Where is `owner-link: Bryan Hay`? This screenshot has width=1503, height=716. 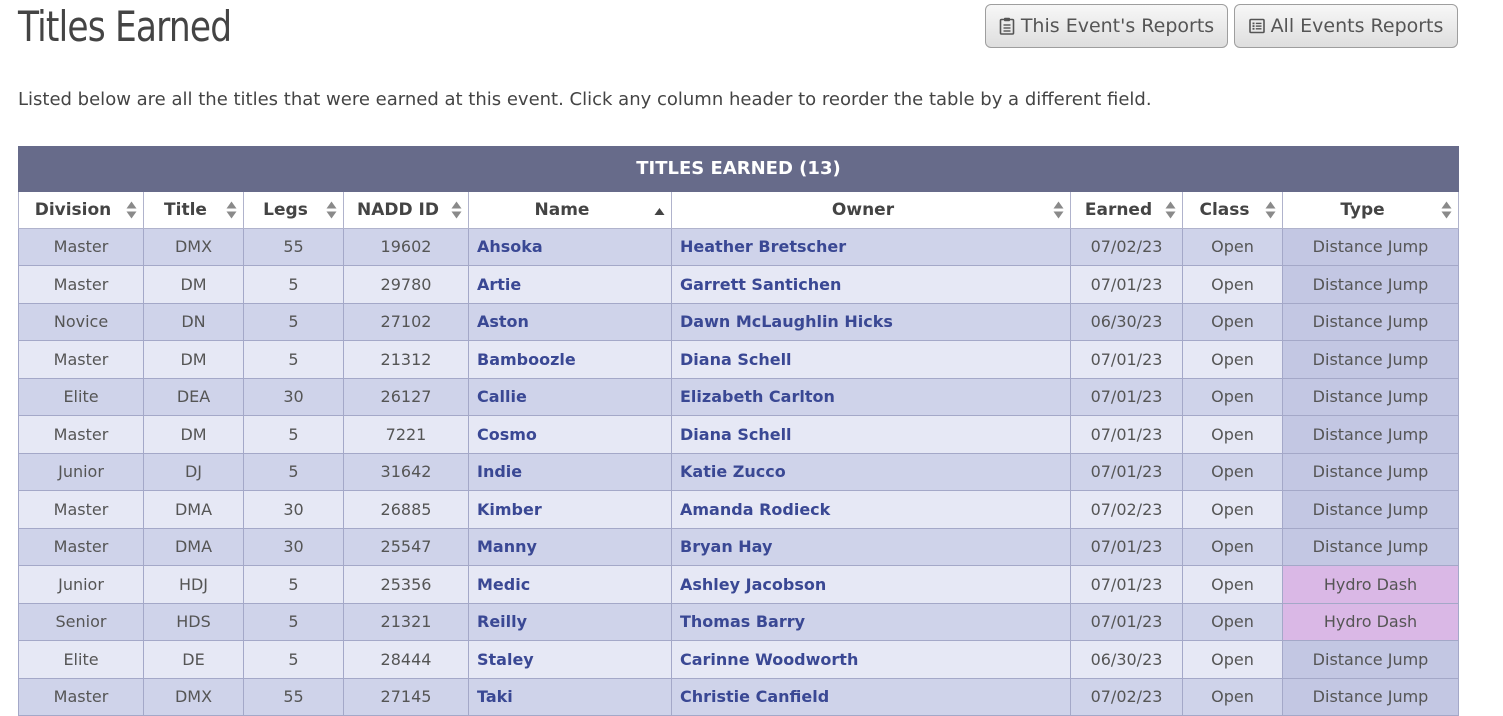 owner-link: Bryan Hay is located at coordinates (726, 546).